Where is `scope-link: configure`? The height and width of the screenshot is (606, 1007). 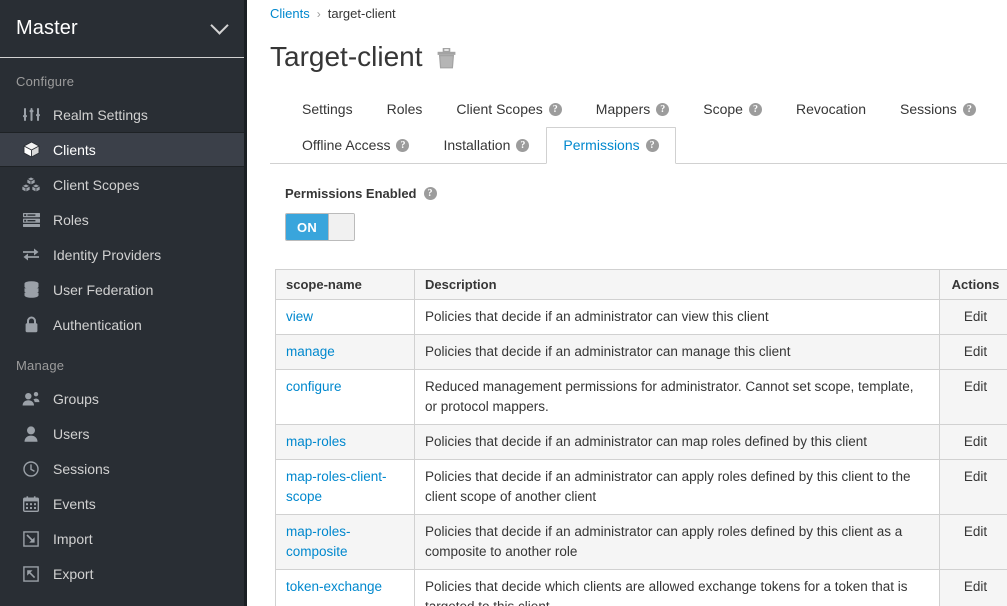 scope-link: configure is located at coordinates (314, 386).